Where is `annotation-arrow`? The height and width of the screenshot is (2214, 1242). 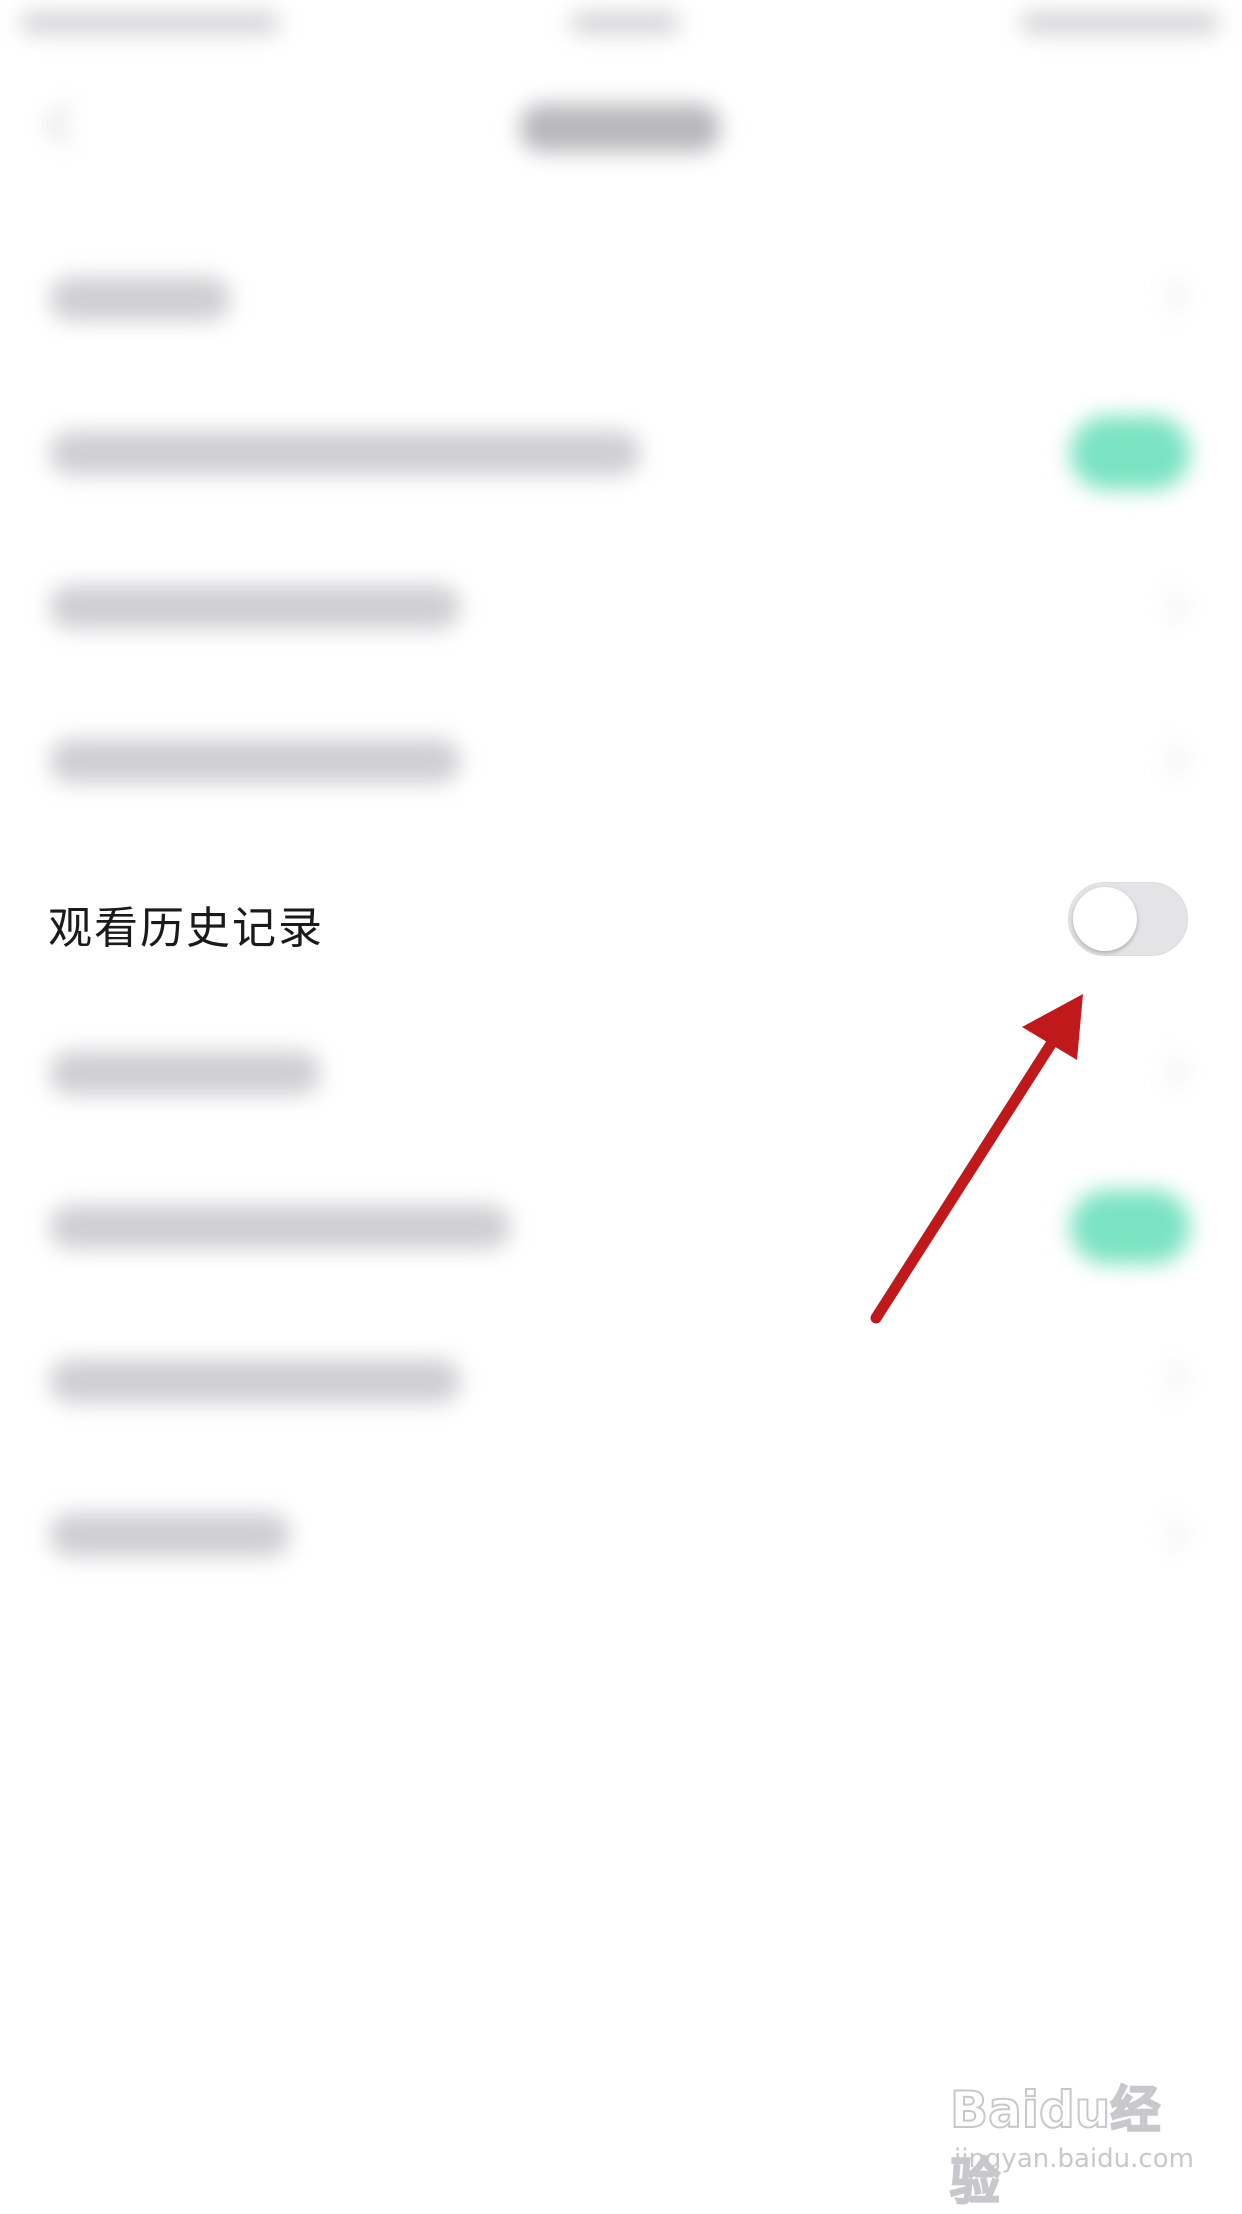
annotation-arrow is located at coordinates (976, 1159).